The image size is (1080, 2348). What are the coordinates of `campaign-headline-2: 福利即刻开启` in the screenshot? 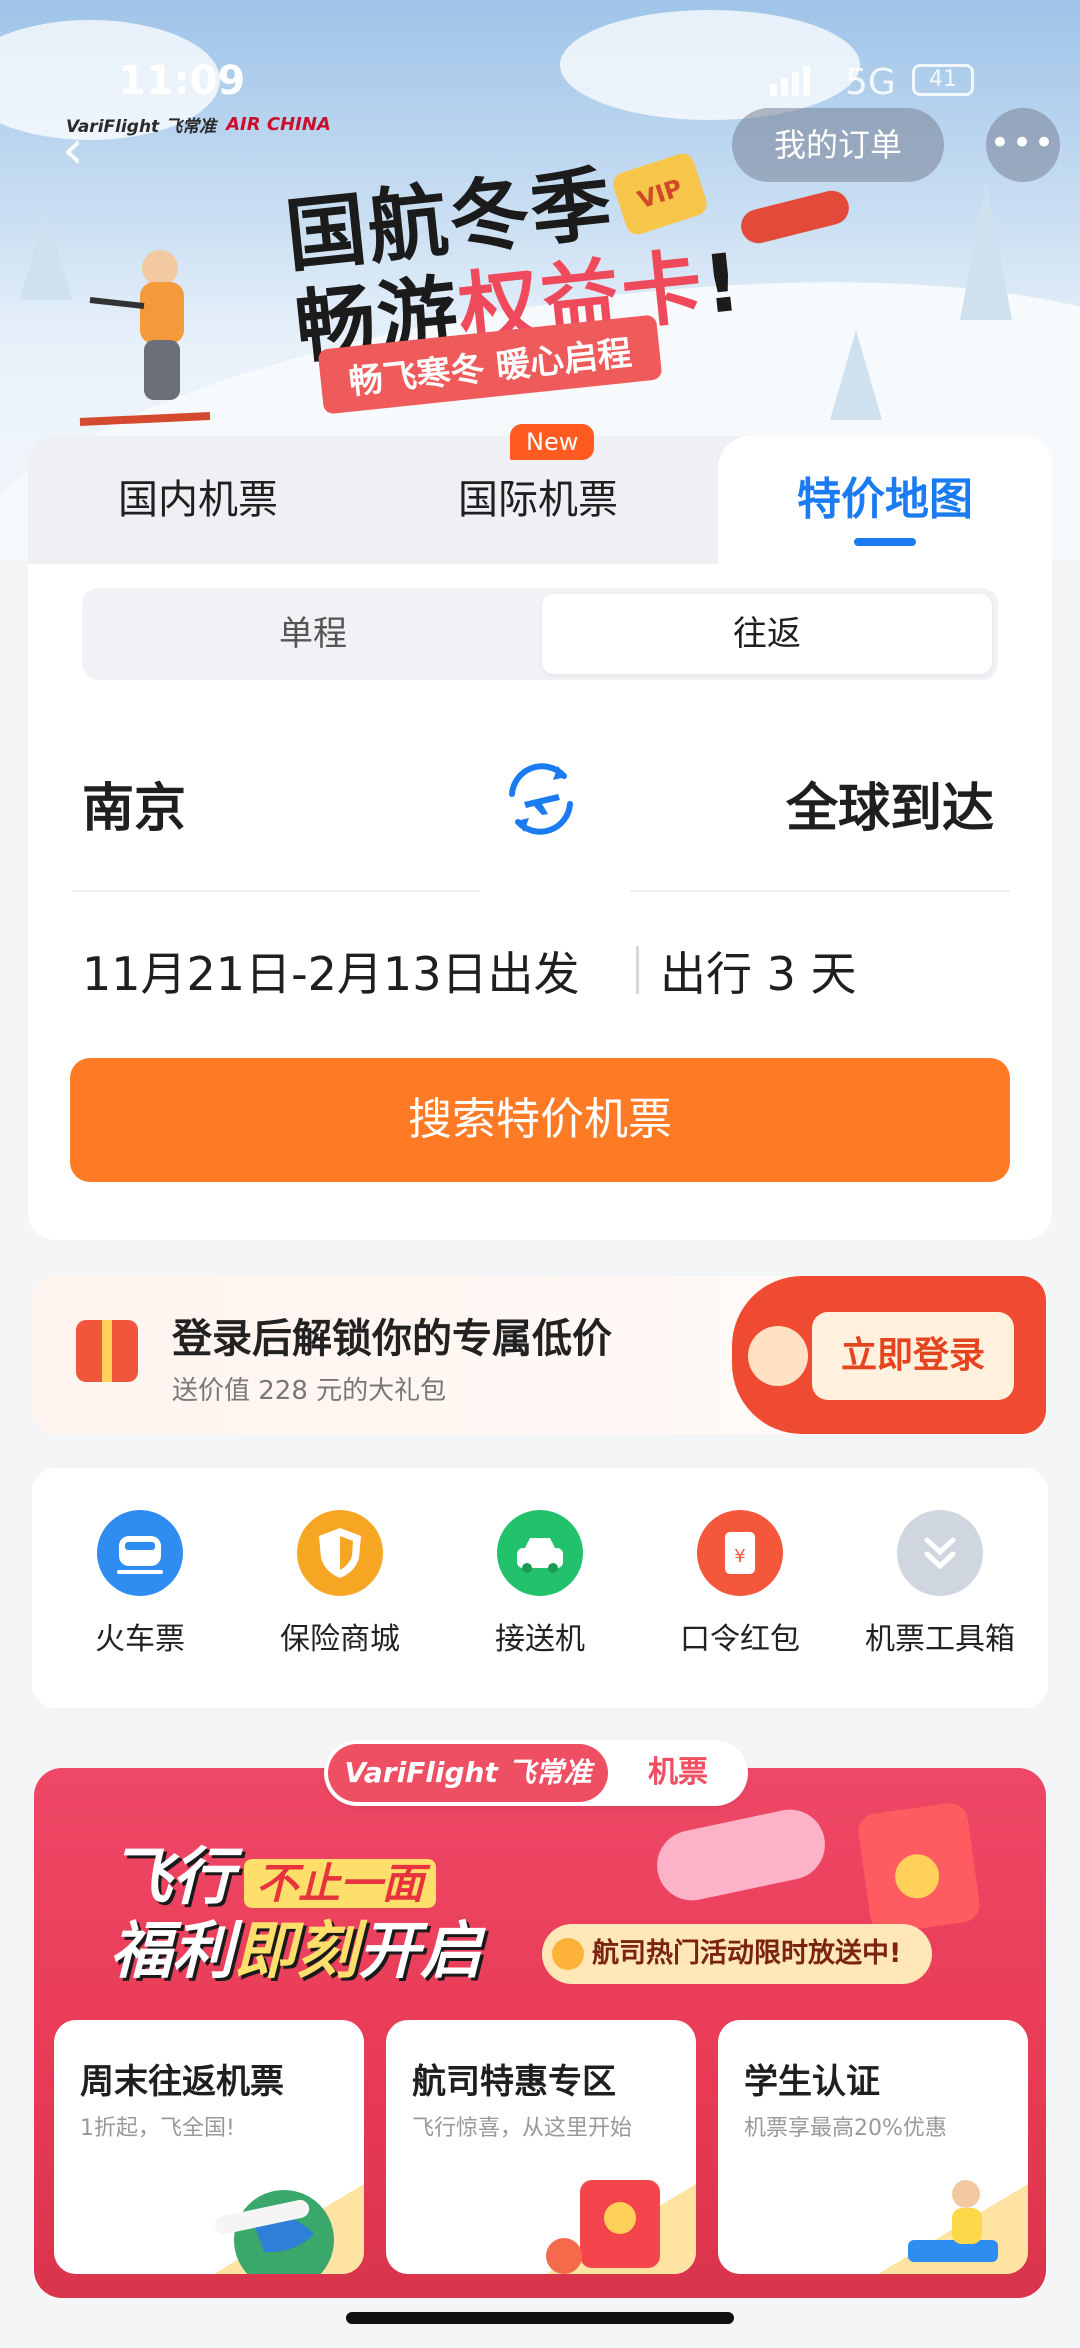 It's located at (296, 1945).